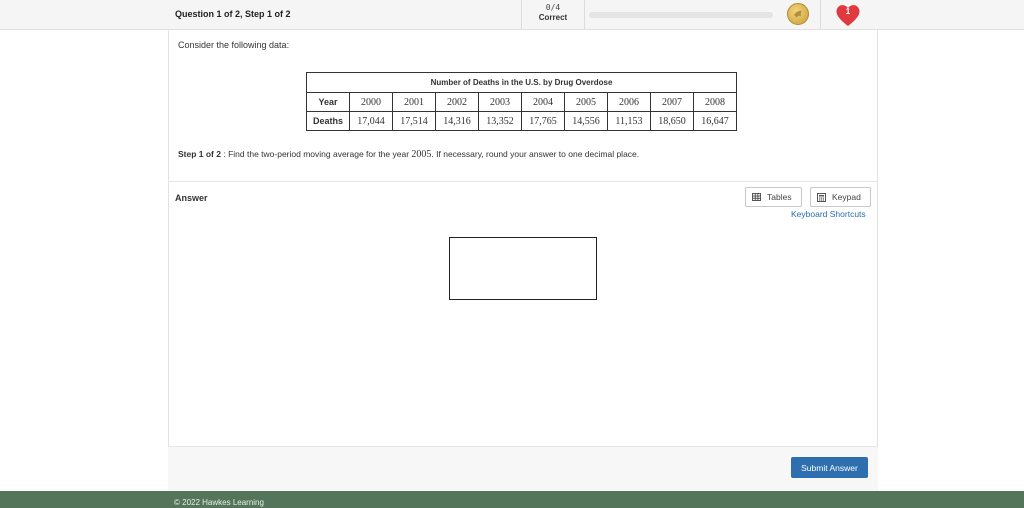 Image resolution: width=1024 pixels, height=508 pixels. Describe the element at coordinates (821, 197) in the screenshot. I see `keypad-icon` at that location.